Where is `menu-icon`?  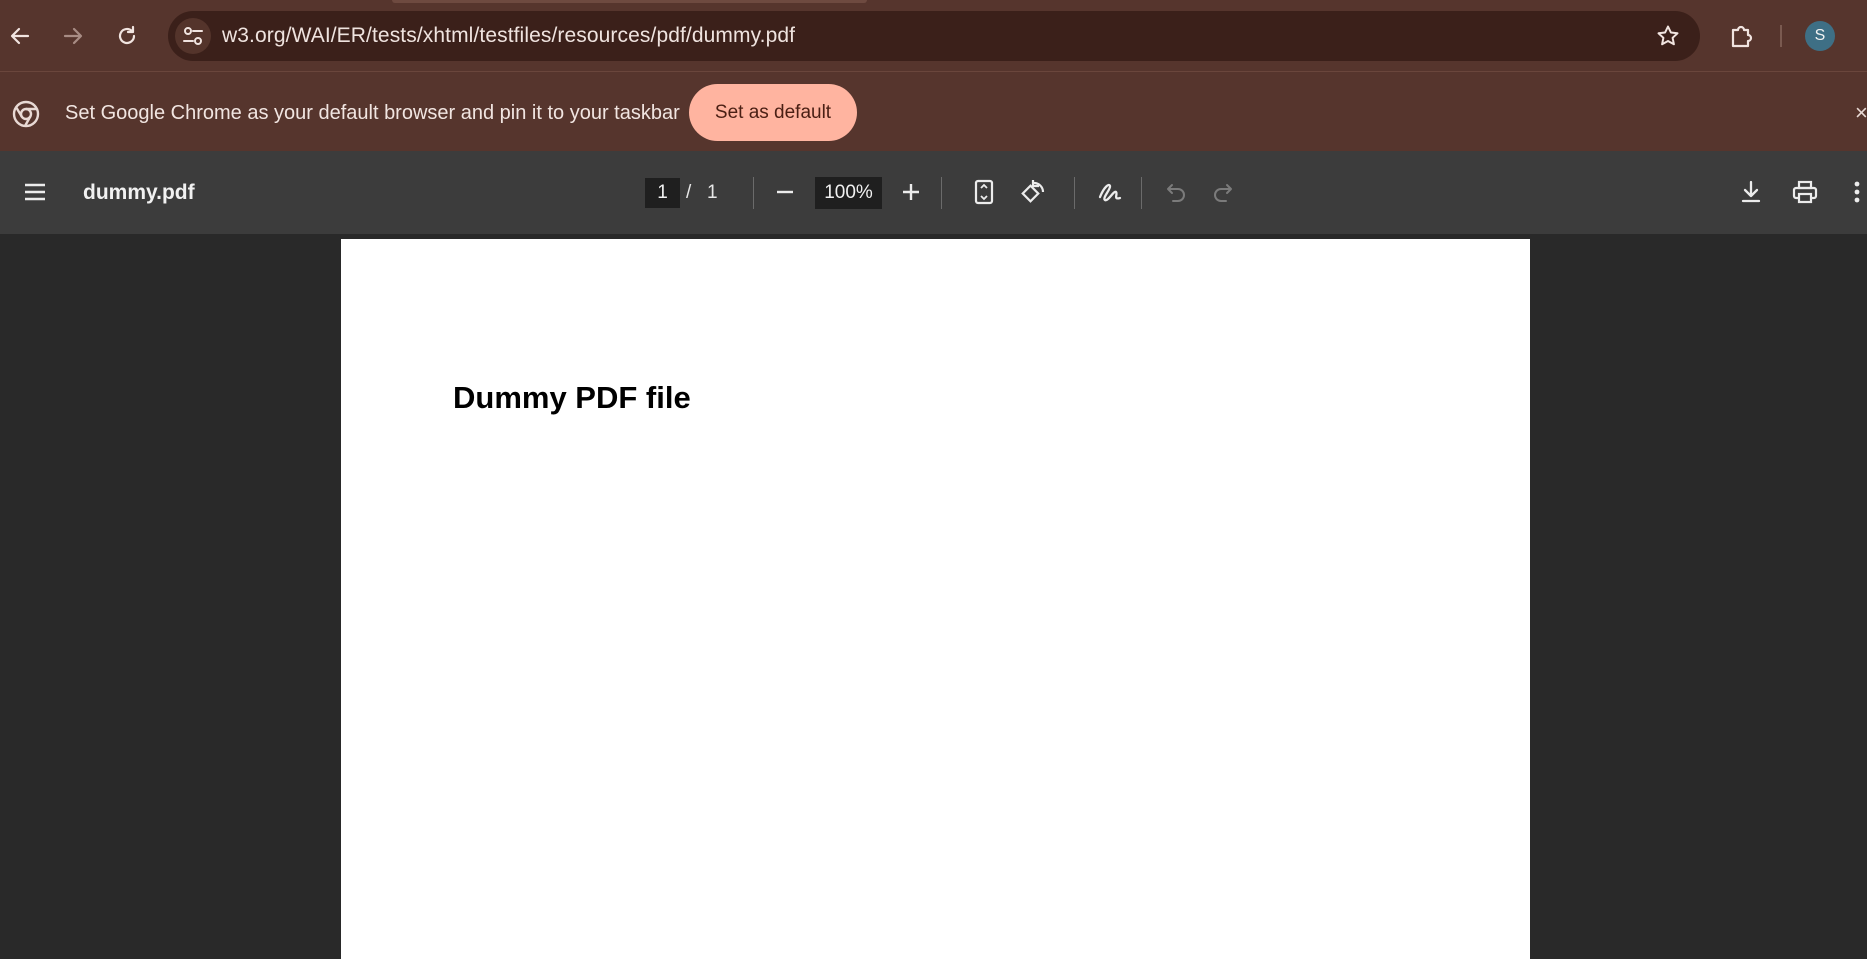
menu-icon is located at coordinates (35, 192).